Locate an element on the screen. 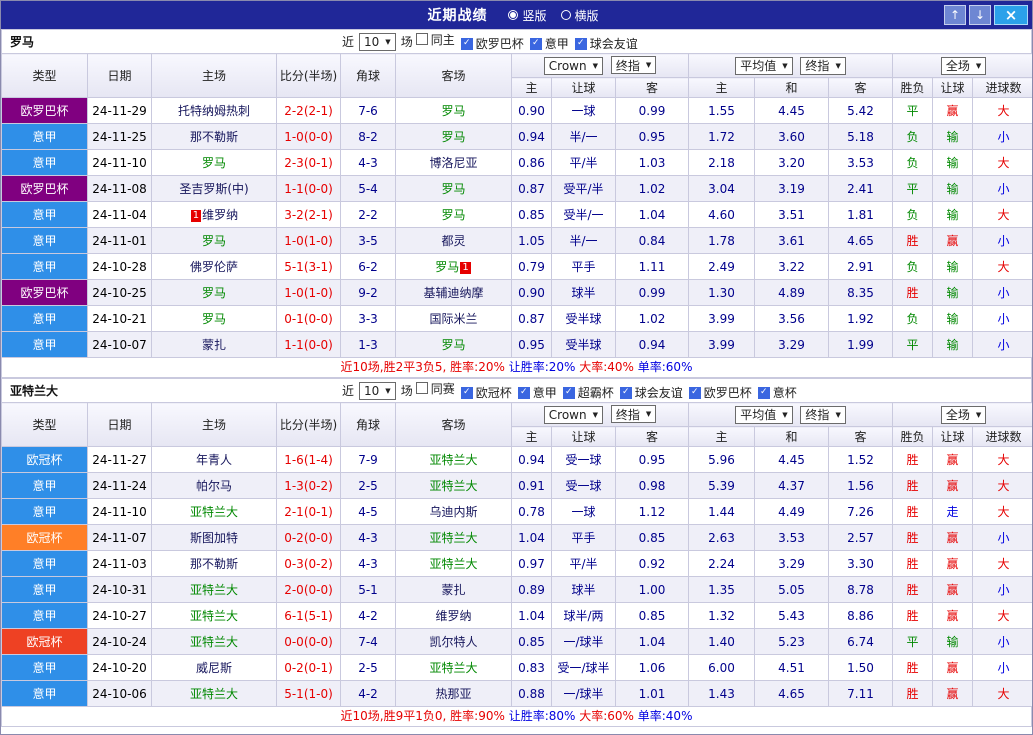  home-team-link: 托特纳姆热刺 is located at coordinates (214, 111).